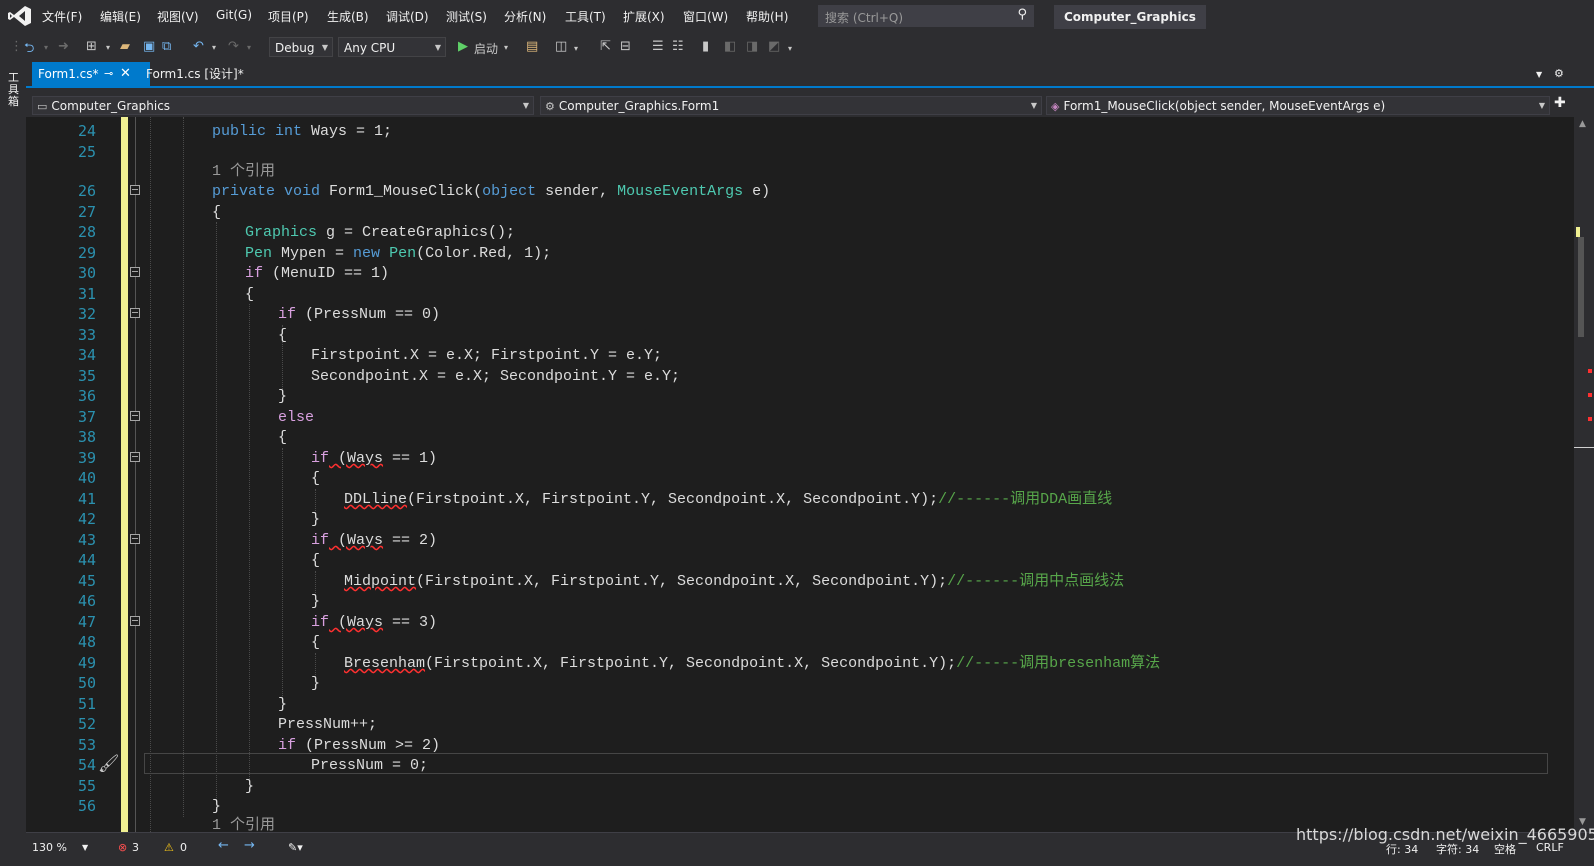  Describe the element at coordinates (774, 46) in the screenshot. I see `clear-bookmarks-icon: ◩` at that location.